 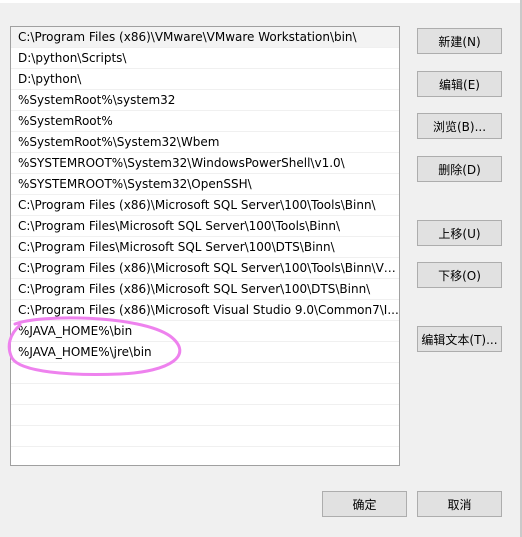 What do you see at coordinates (205, 121) in the screenshot?
I see `list-item: %SystemRoot%` at bounding box center [205, 121].